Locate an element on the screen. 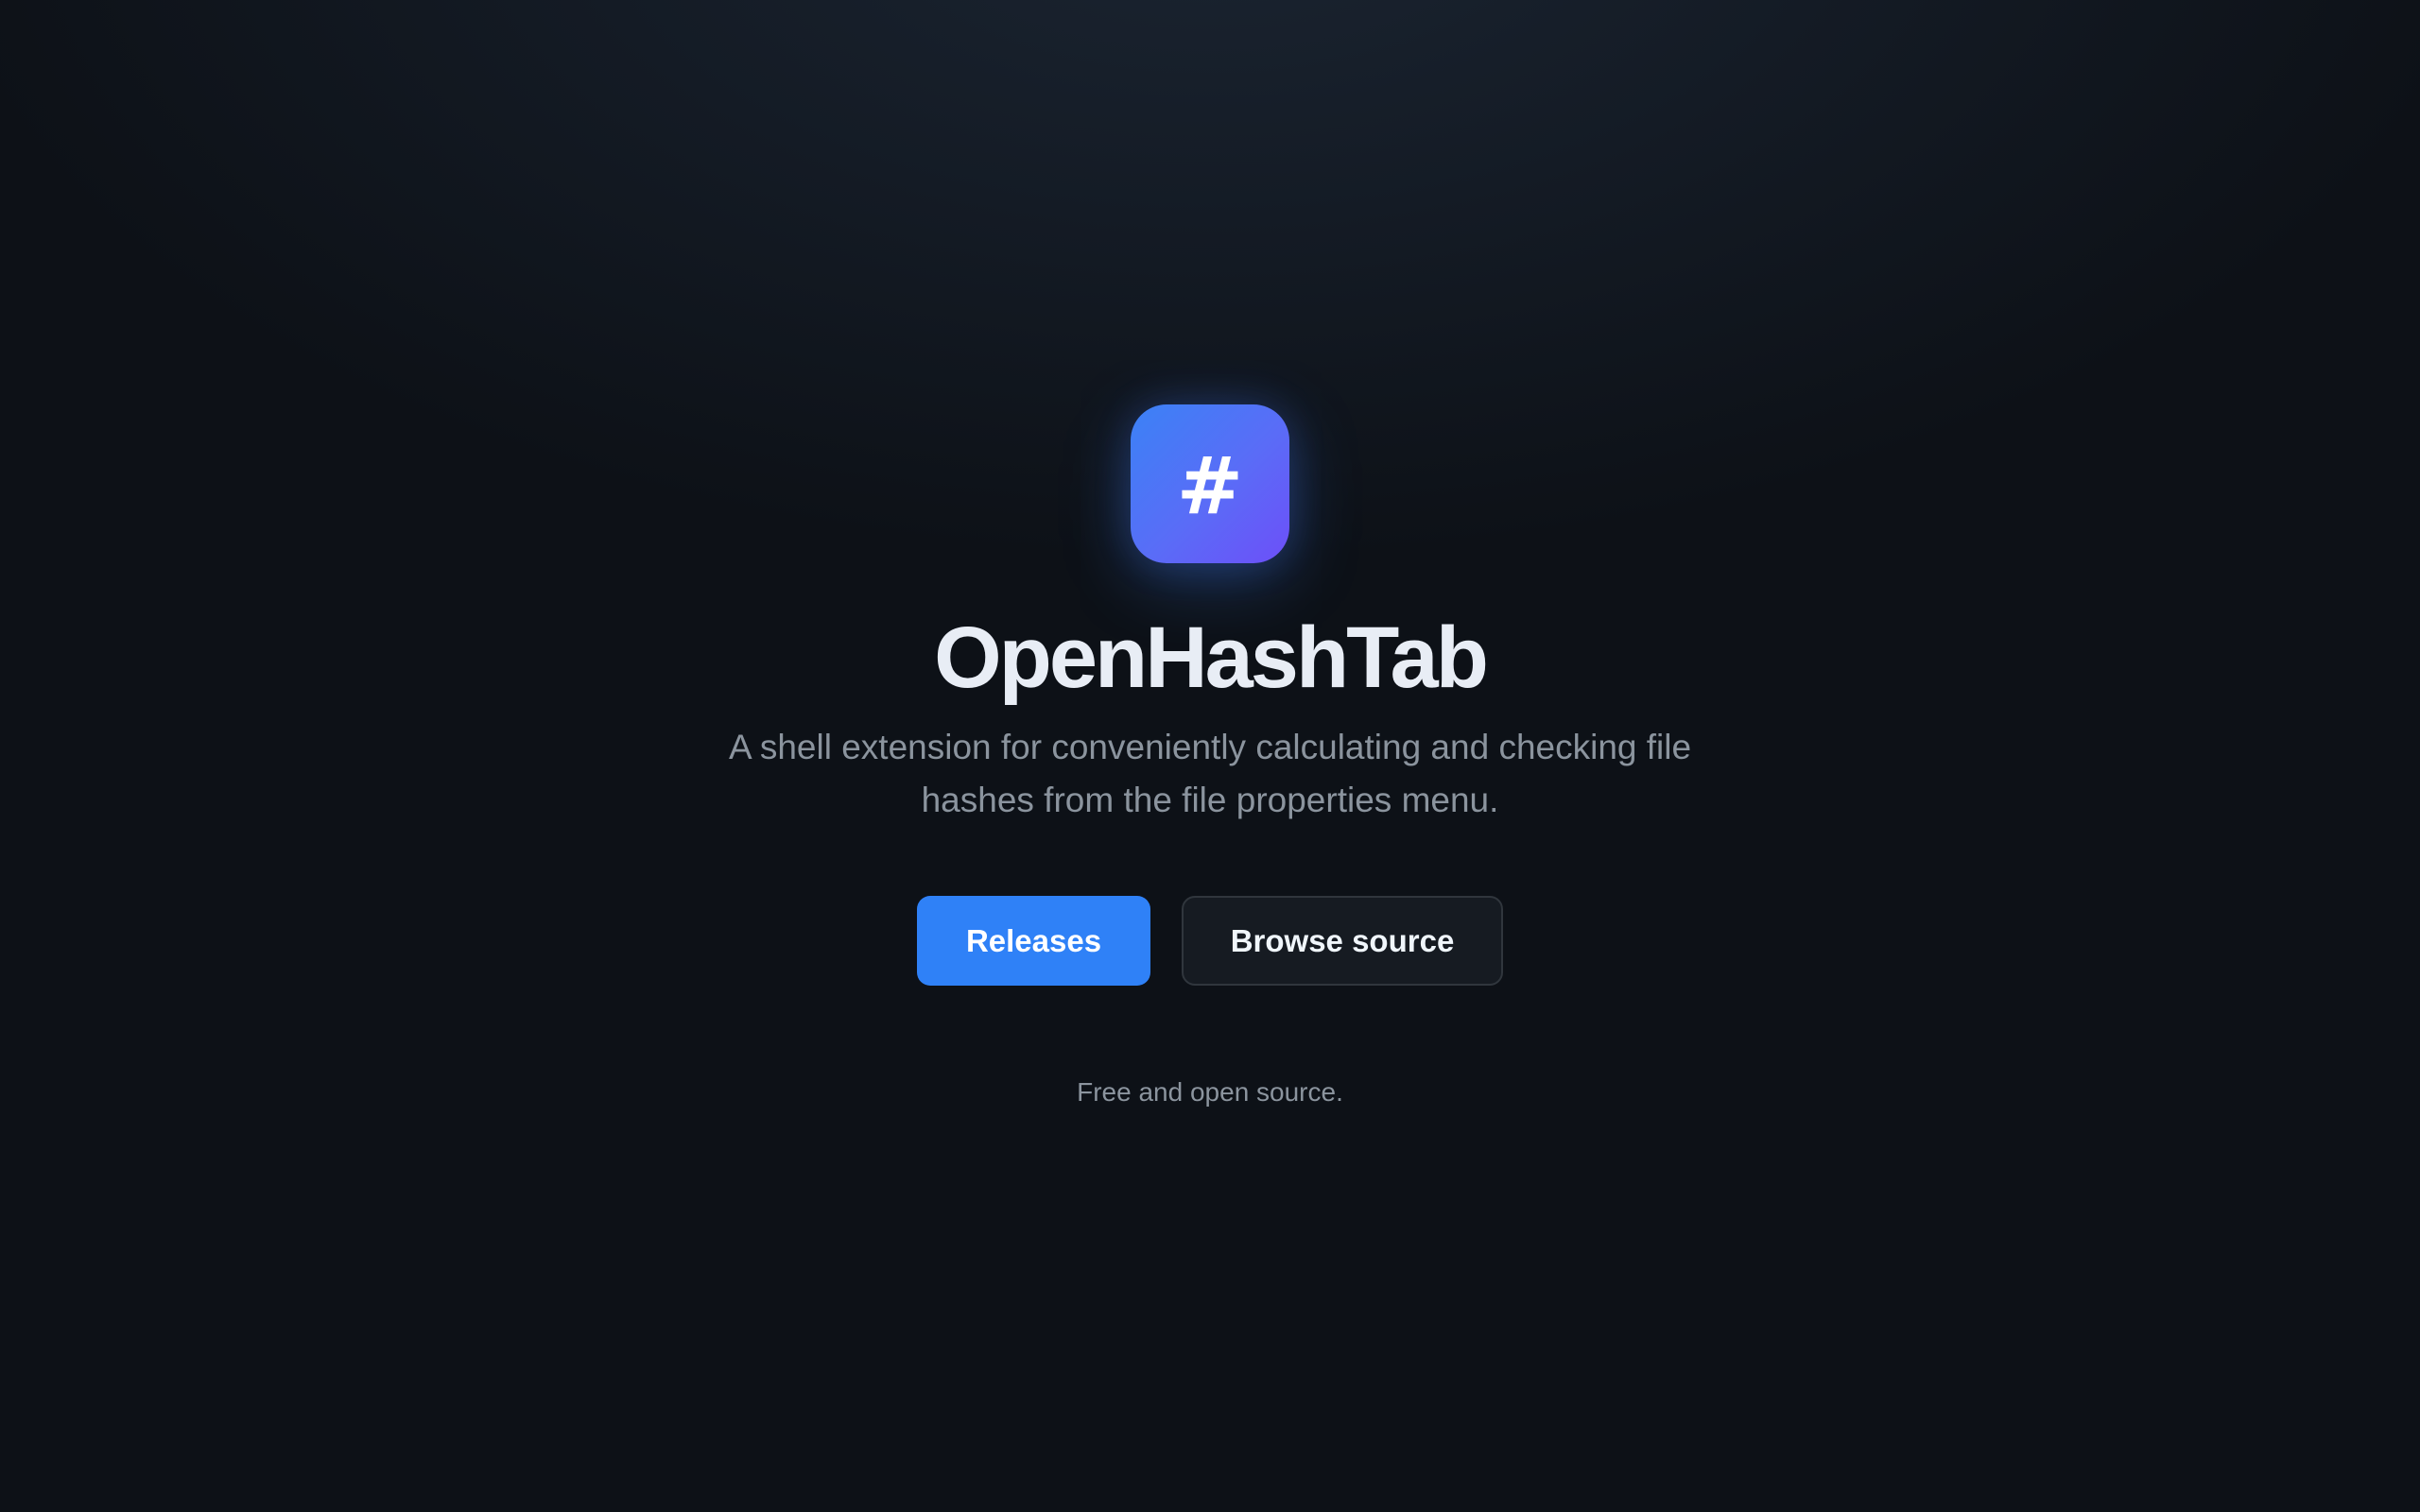  footer-note: Free and open source. is located at coordinates (1210, 1092).